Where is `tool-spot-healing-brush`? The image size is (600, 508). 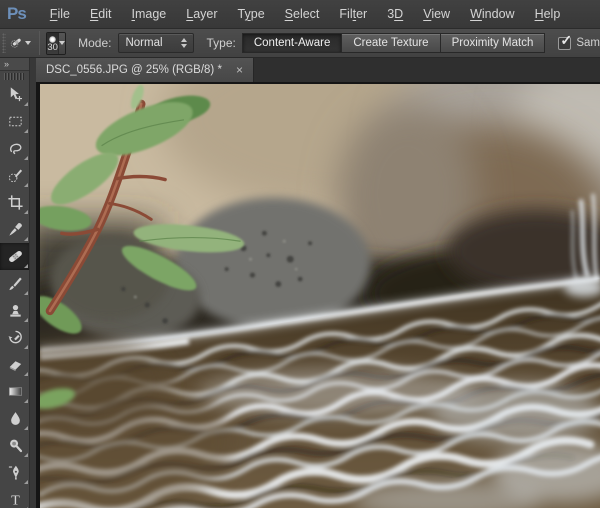
tool-spot-healing-brush is located at coordinates (14, 256).